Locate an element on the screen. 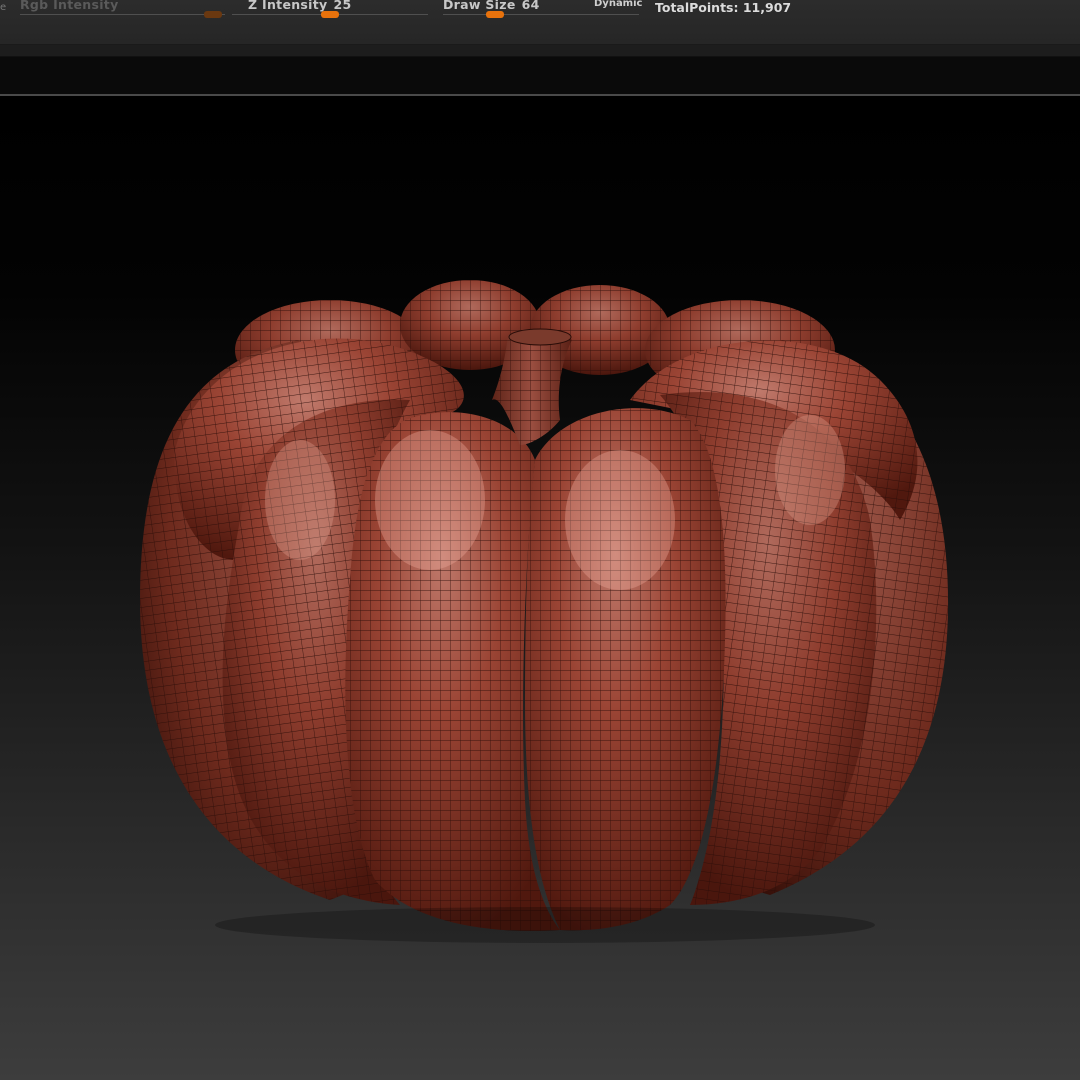 The width and height of the screenshot is (1080, 1080). draw-size-handle is located at coordinates (495, 14).